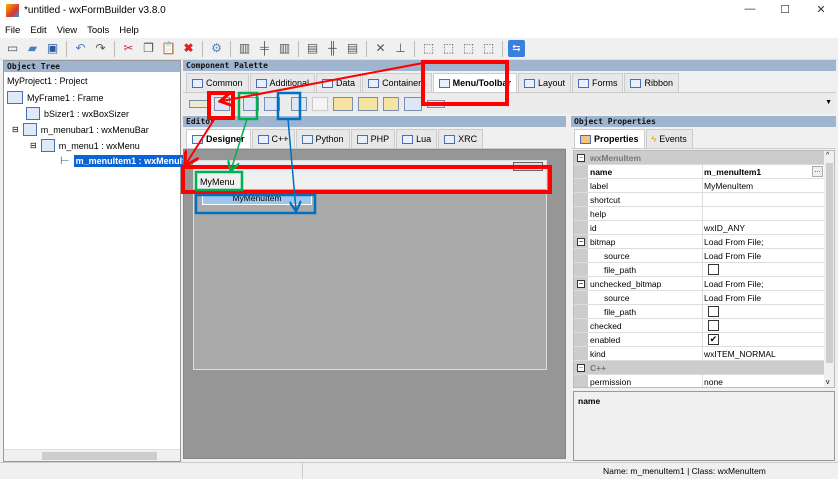 This screenshot has height=479, width=838. Describe the element at coordinates (373, 138) in the screenshot. I see `tab-php: PHP` at that location.